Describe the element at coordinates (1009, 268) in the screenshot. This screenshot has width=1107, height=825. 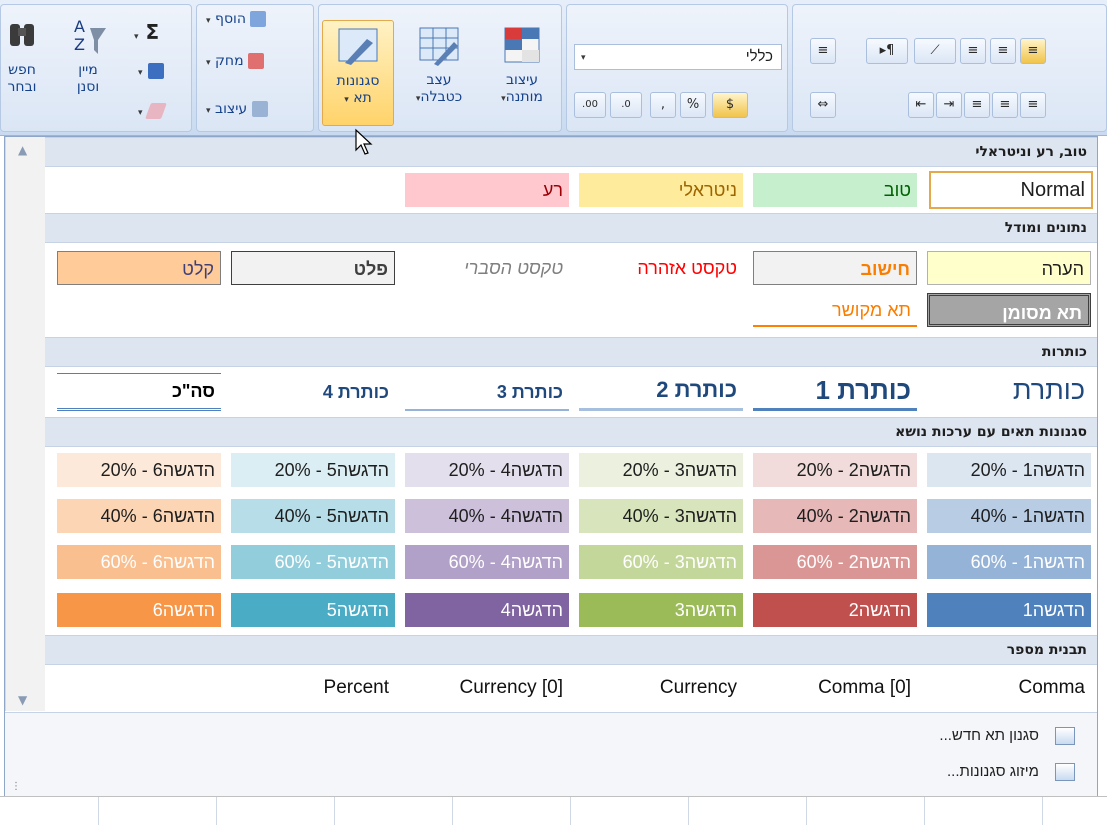
I see `style-note: הערה` at that location.